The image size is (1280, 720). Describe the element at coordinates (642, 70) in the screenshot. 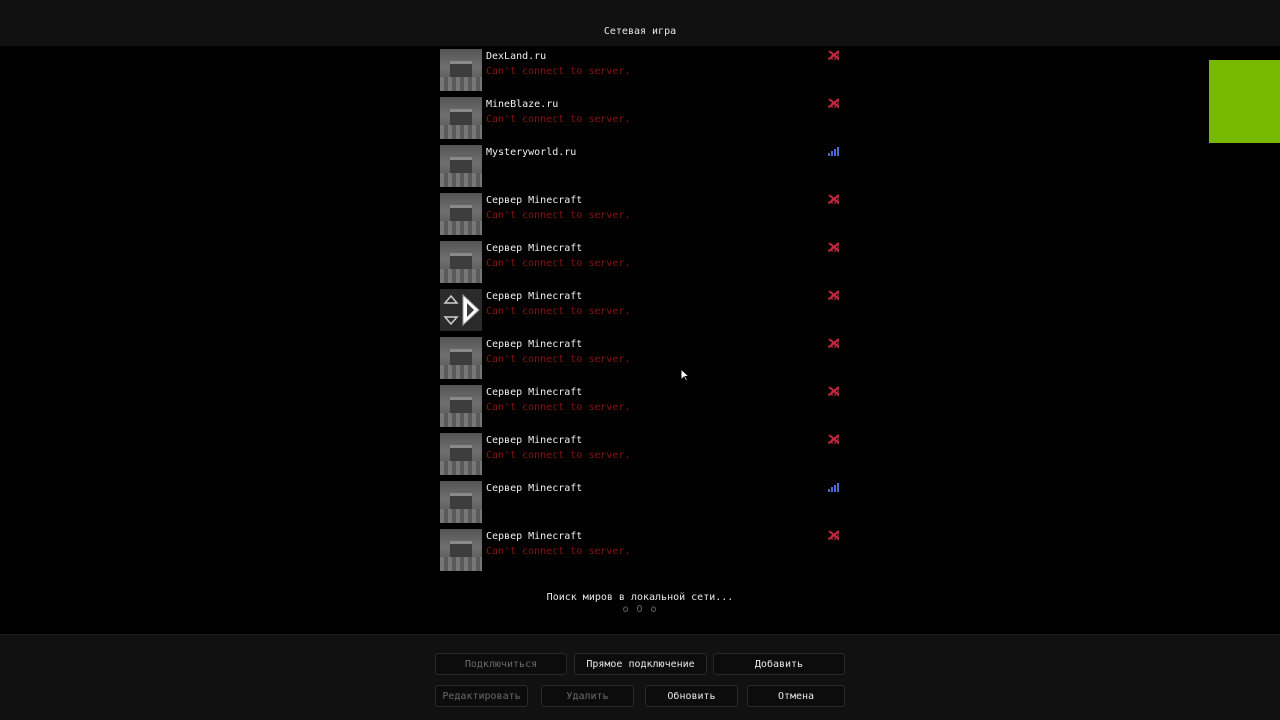

I see `server-row: DexLand.ru Can't connect to server.` at that location.